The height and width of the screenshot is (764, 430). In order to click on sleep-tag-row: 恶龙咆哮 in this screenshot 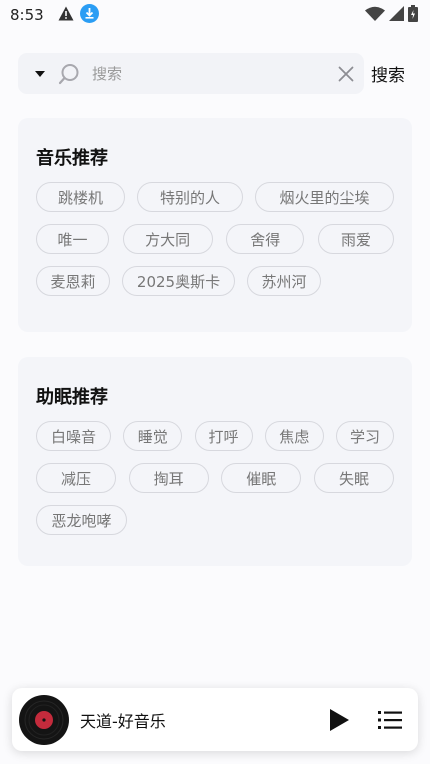, I will do `click(215, 520)`.